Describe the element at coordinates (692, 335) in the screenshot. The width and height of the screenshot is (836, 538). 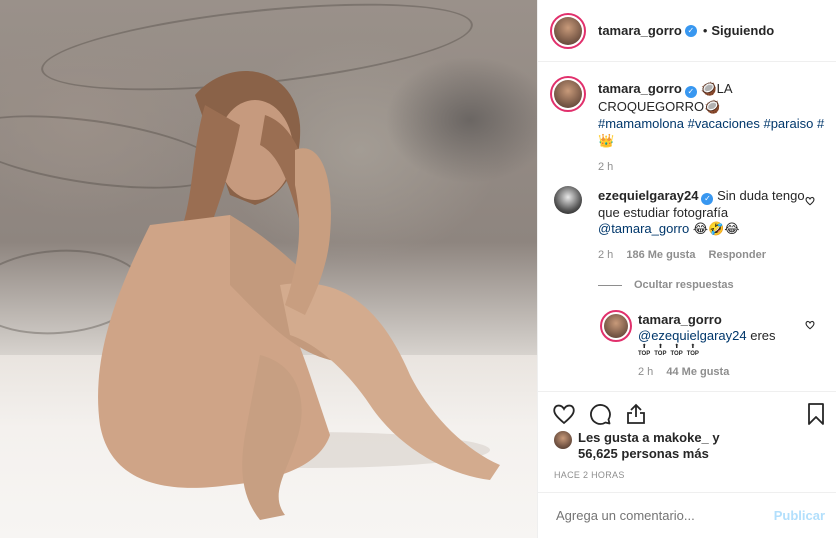
I see `reply-mention: @ezequielgaray24` at that location.